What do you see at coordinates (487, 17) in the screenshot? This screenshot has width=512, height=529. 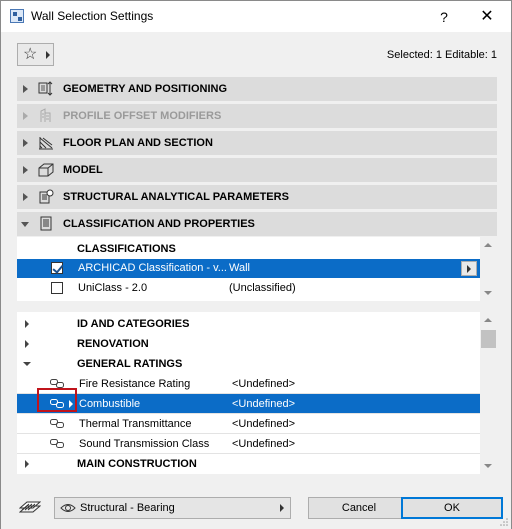 I see `close-button: ✕` at bounding box center [487, 17].